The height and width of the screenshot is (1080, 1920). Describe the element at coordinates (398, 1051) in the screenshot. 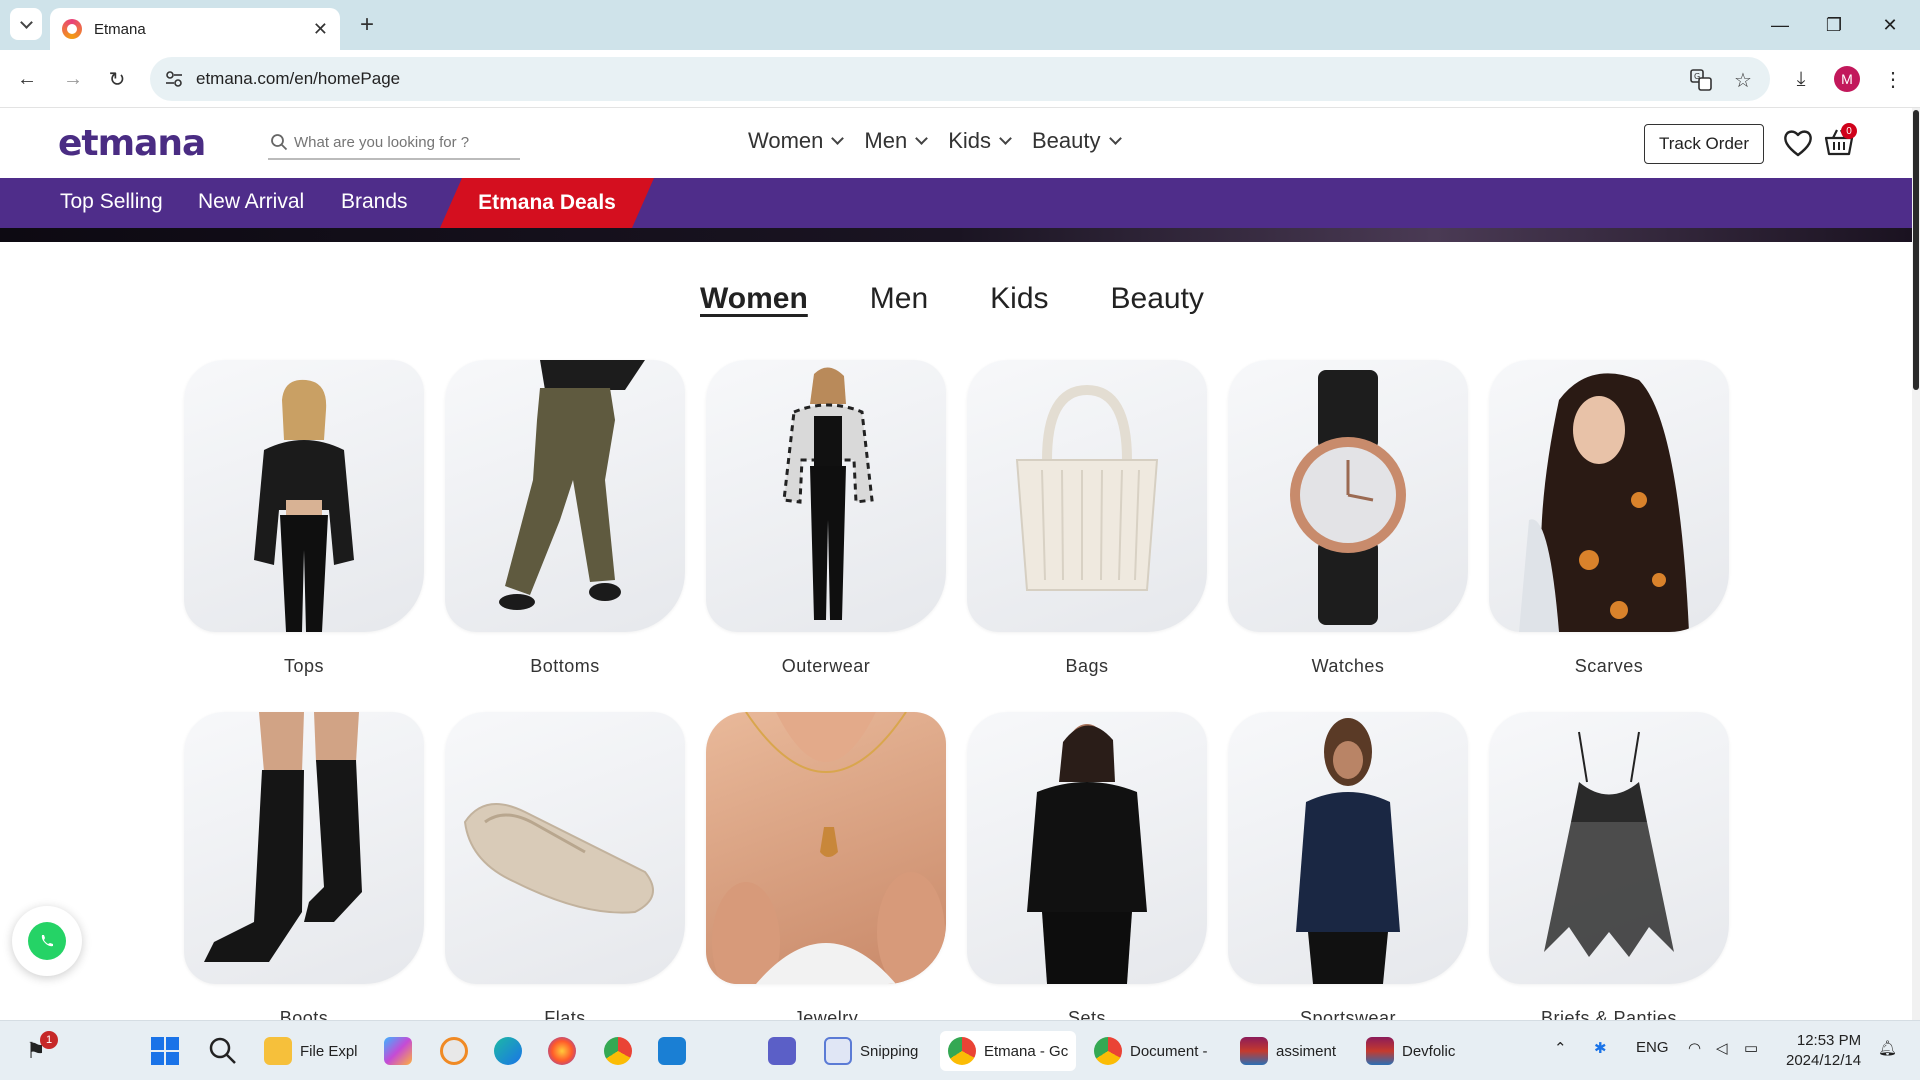

I see `taskbar-copilot` at that location.